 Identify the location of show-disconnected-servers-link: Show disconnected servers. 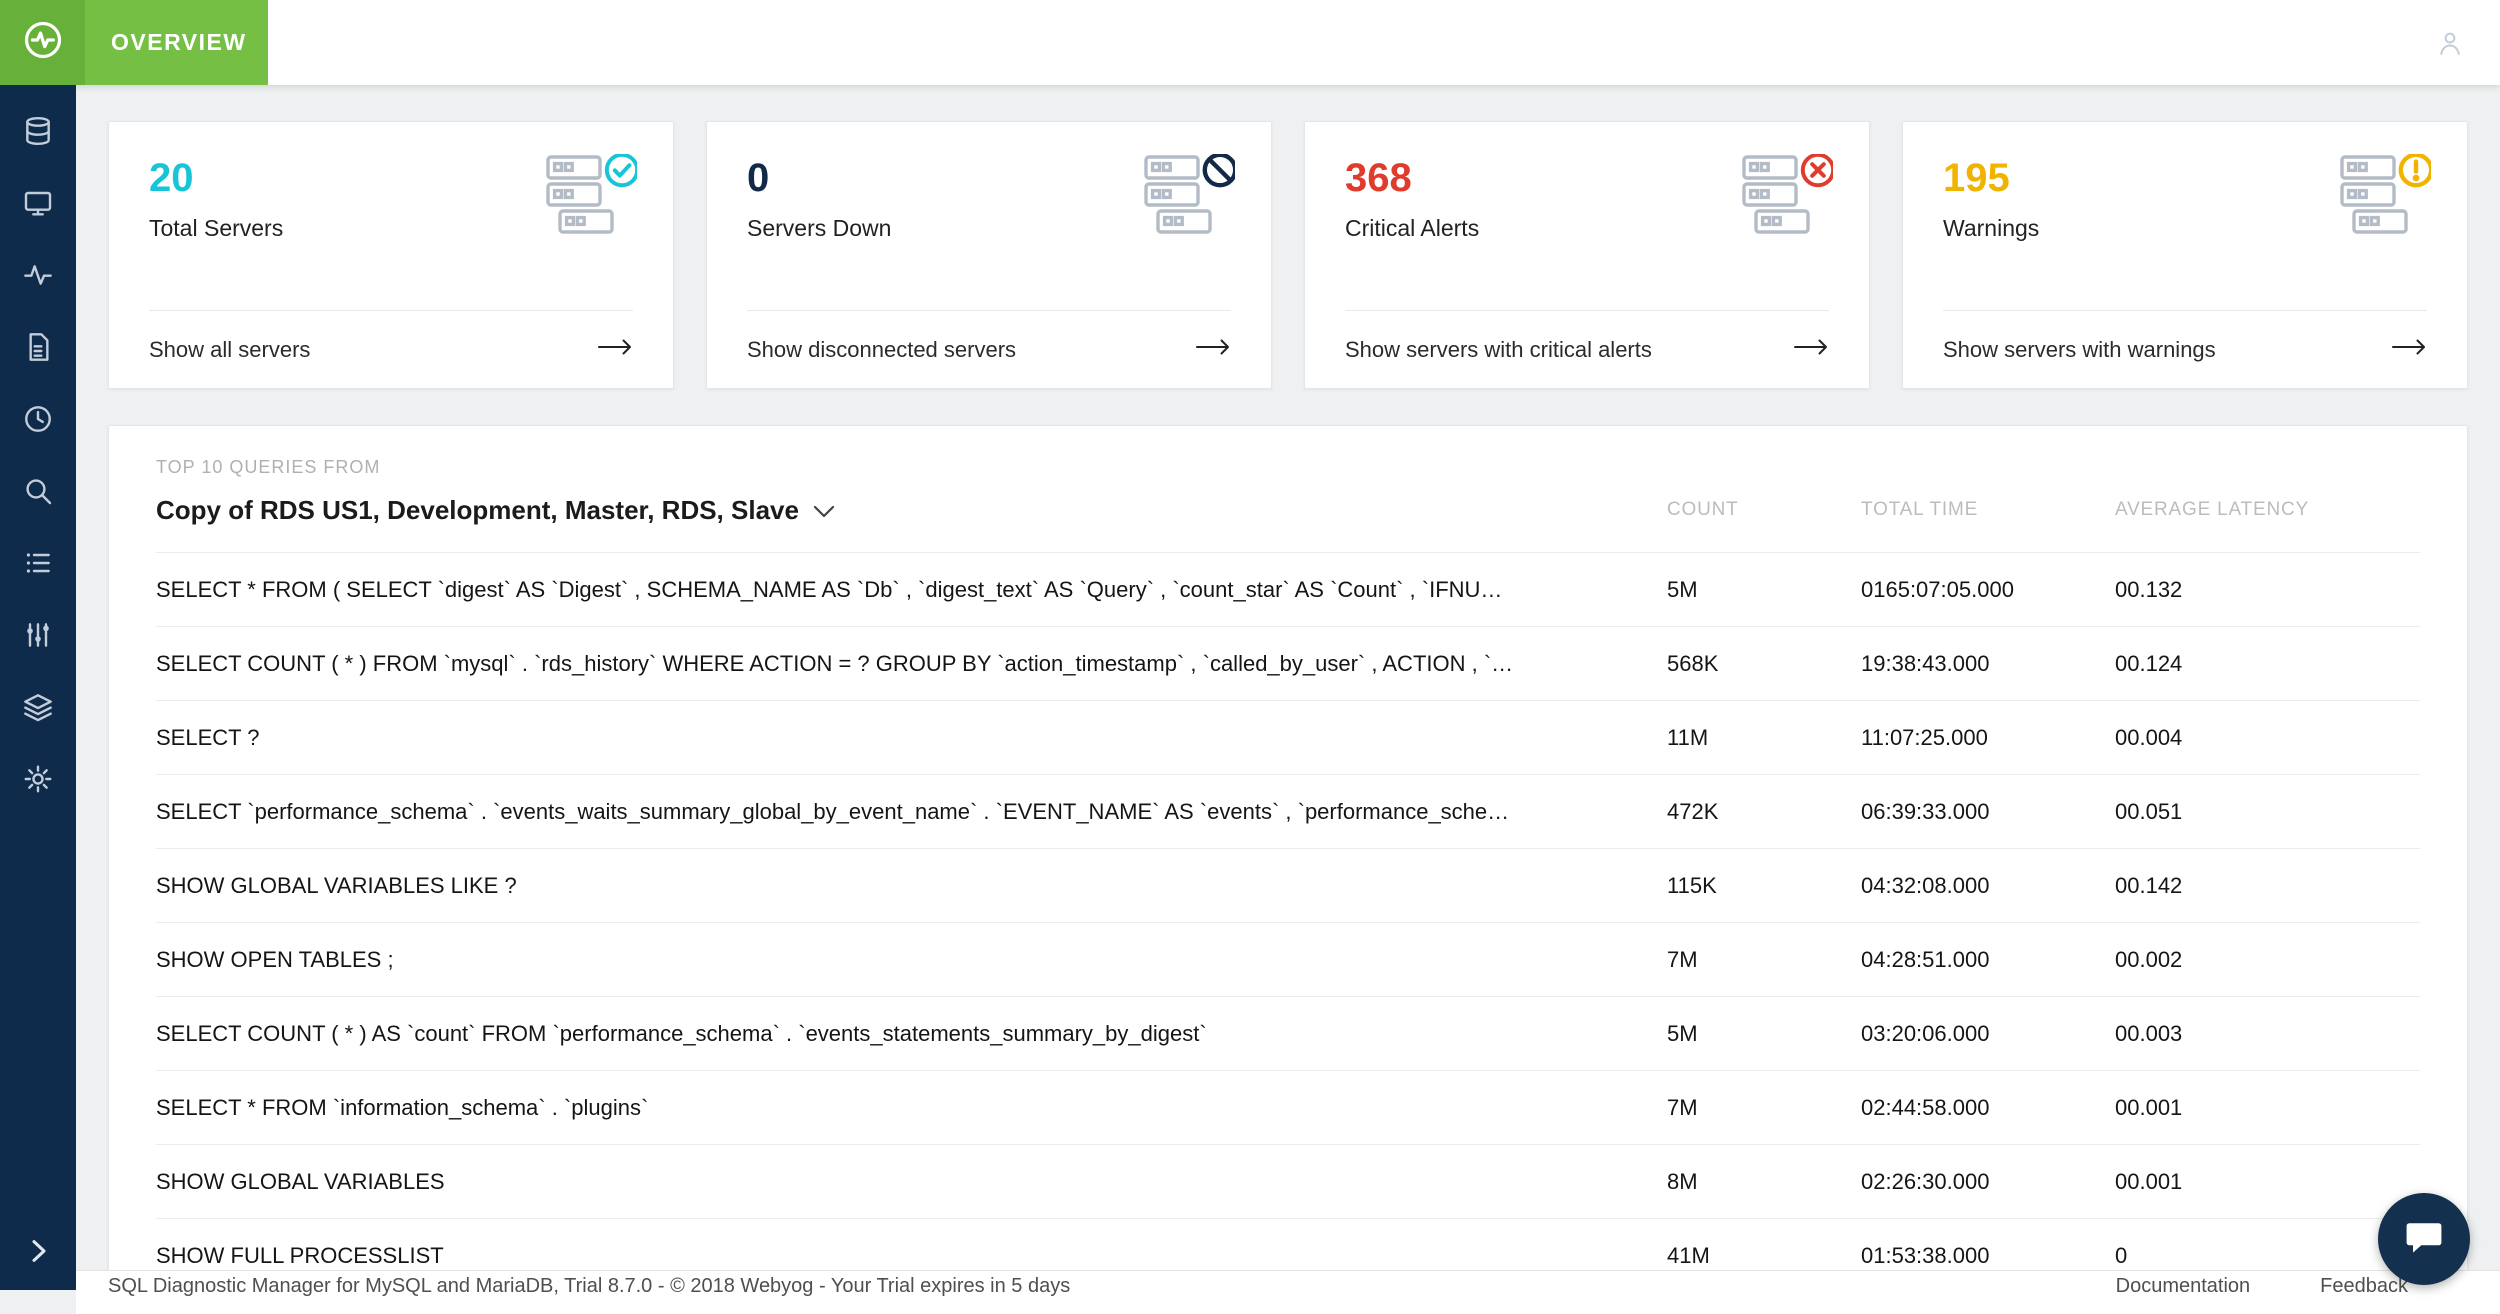
(989, 349).